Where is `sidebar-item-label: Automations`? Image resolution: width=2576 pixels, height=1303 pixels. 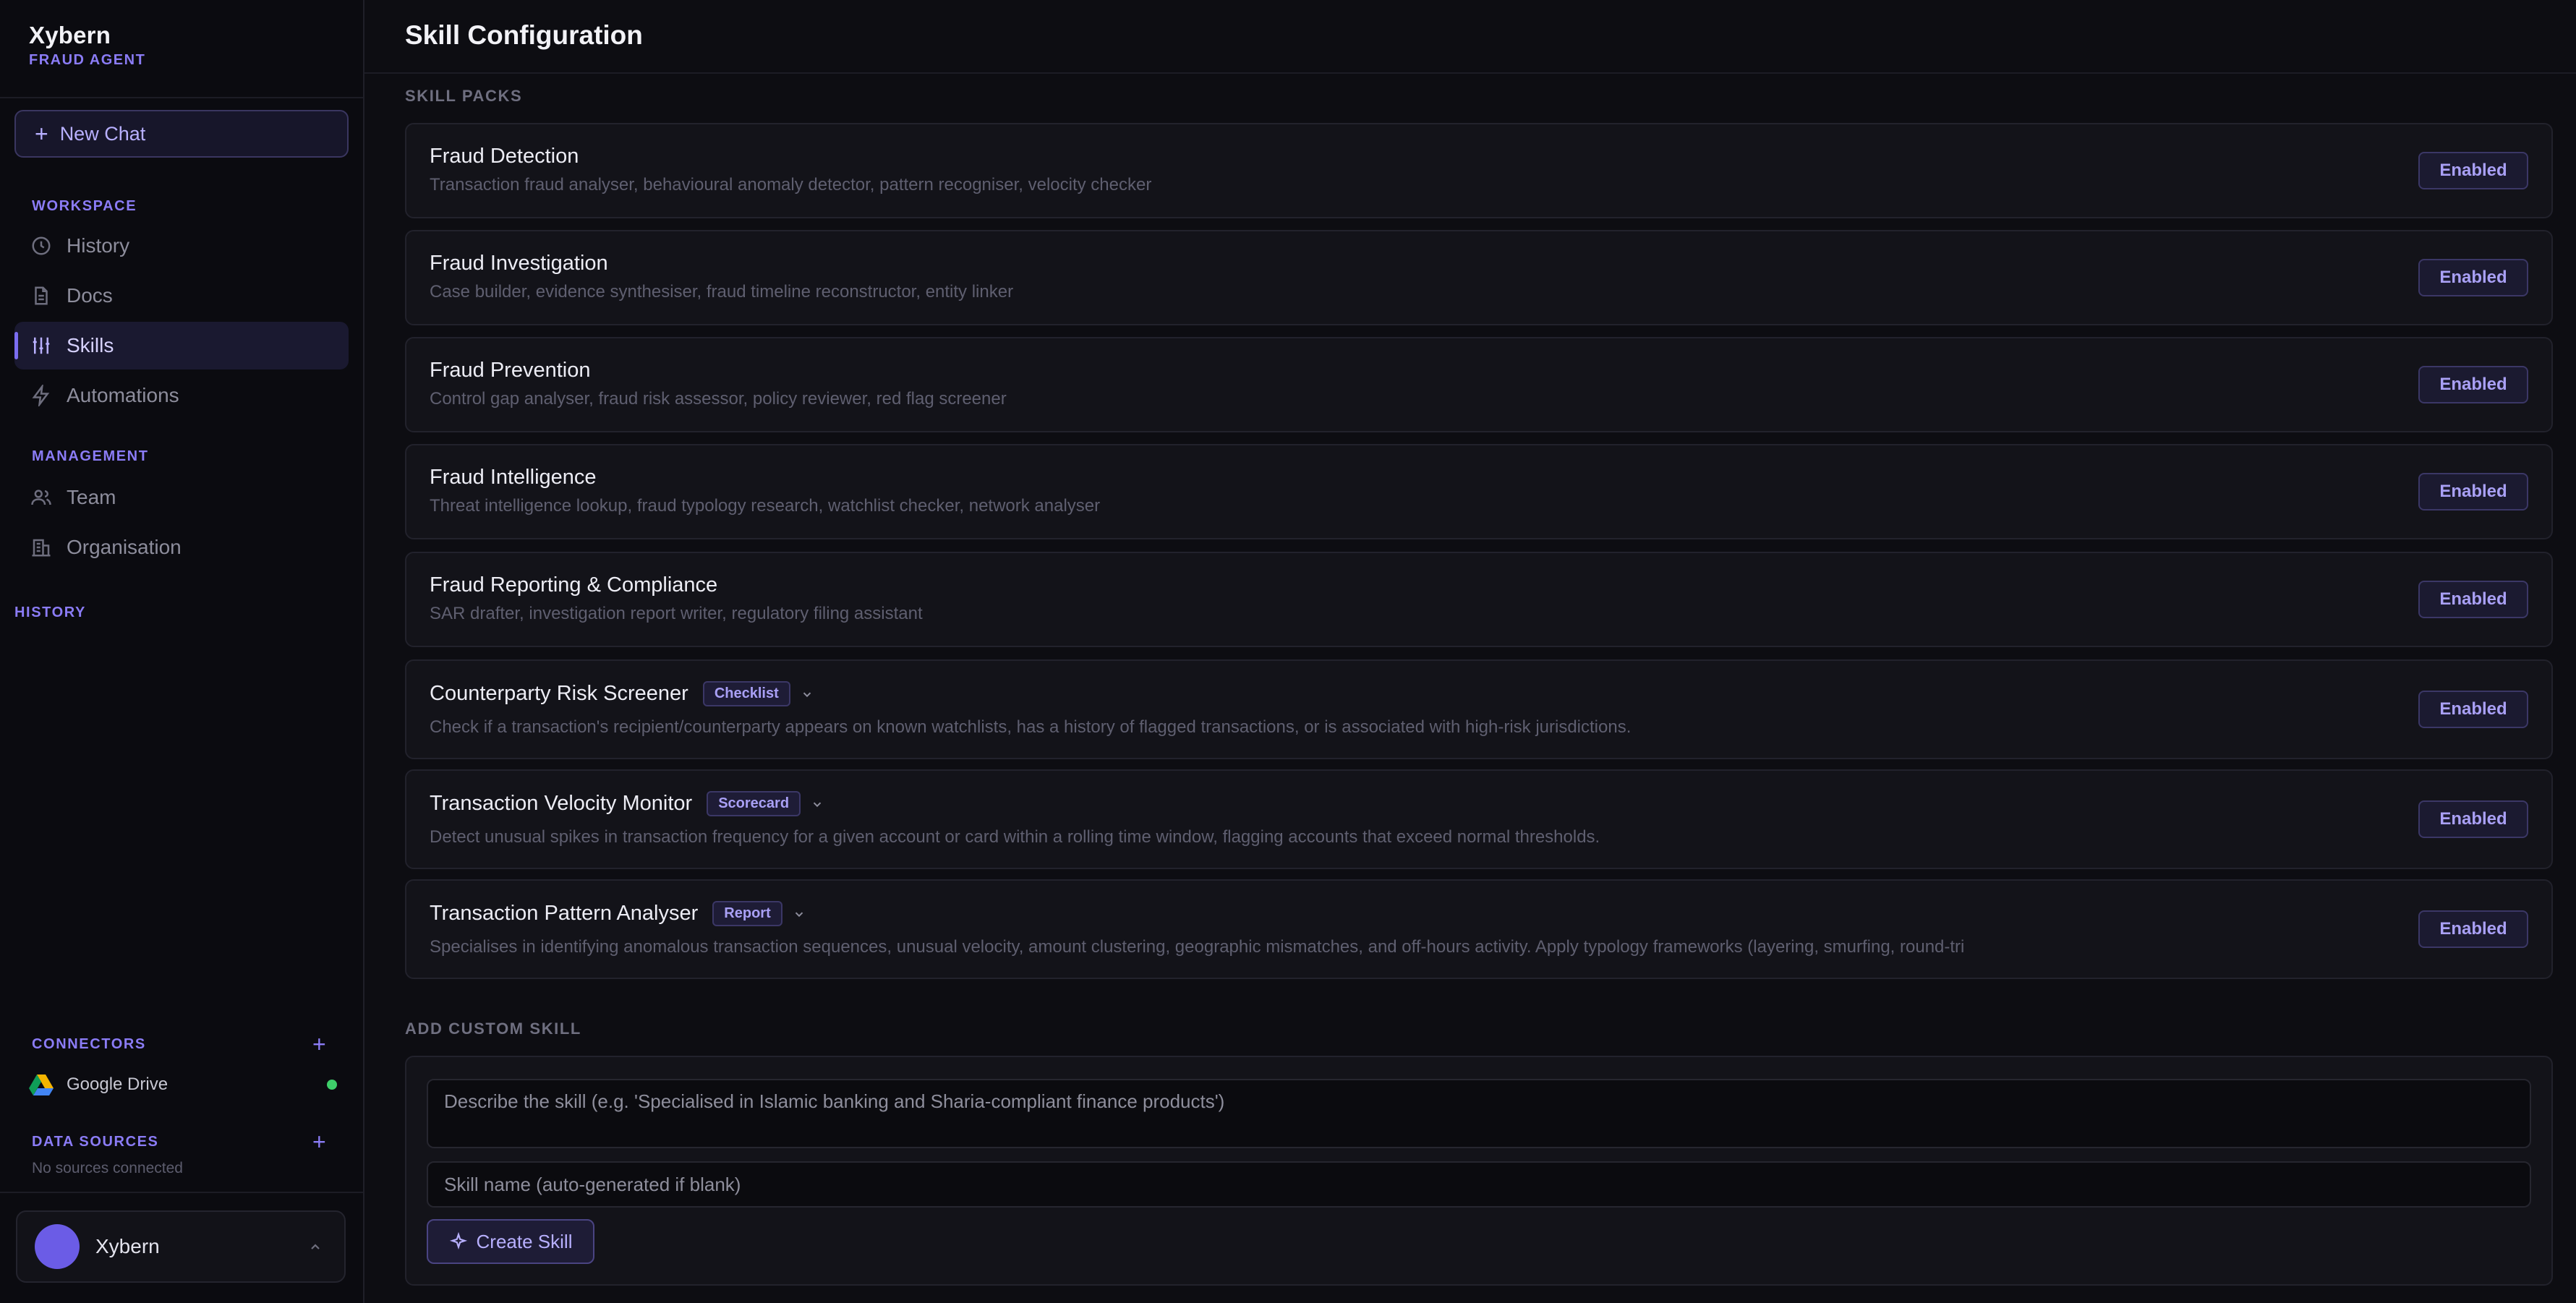 sidebar-item-label: Automations is located at coordinates (123, 395).